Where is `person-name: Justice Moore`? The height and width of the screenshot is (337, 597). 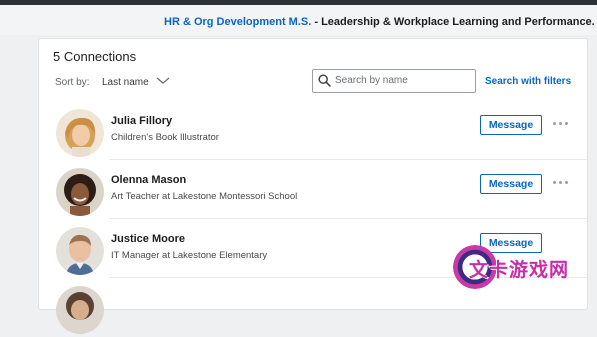
person-name: Justice Moore is located at coordinates (148, 239).